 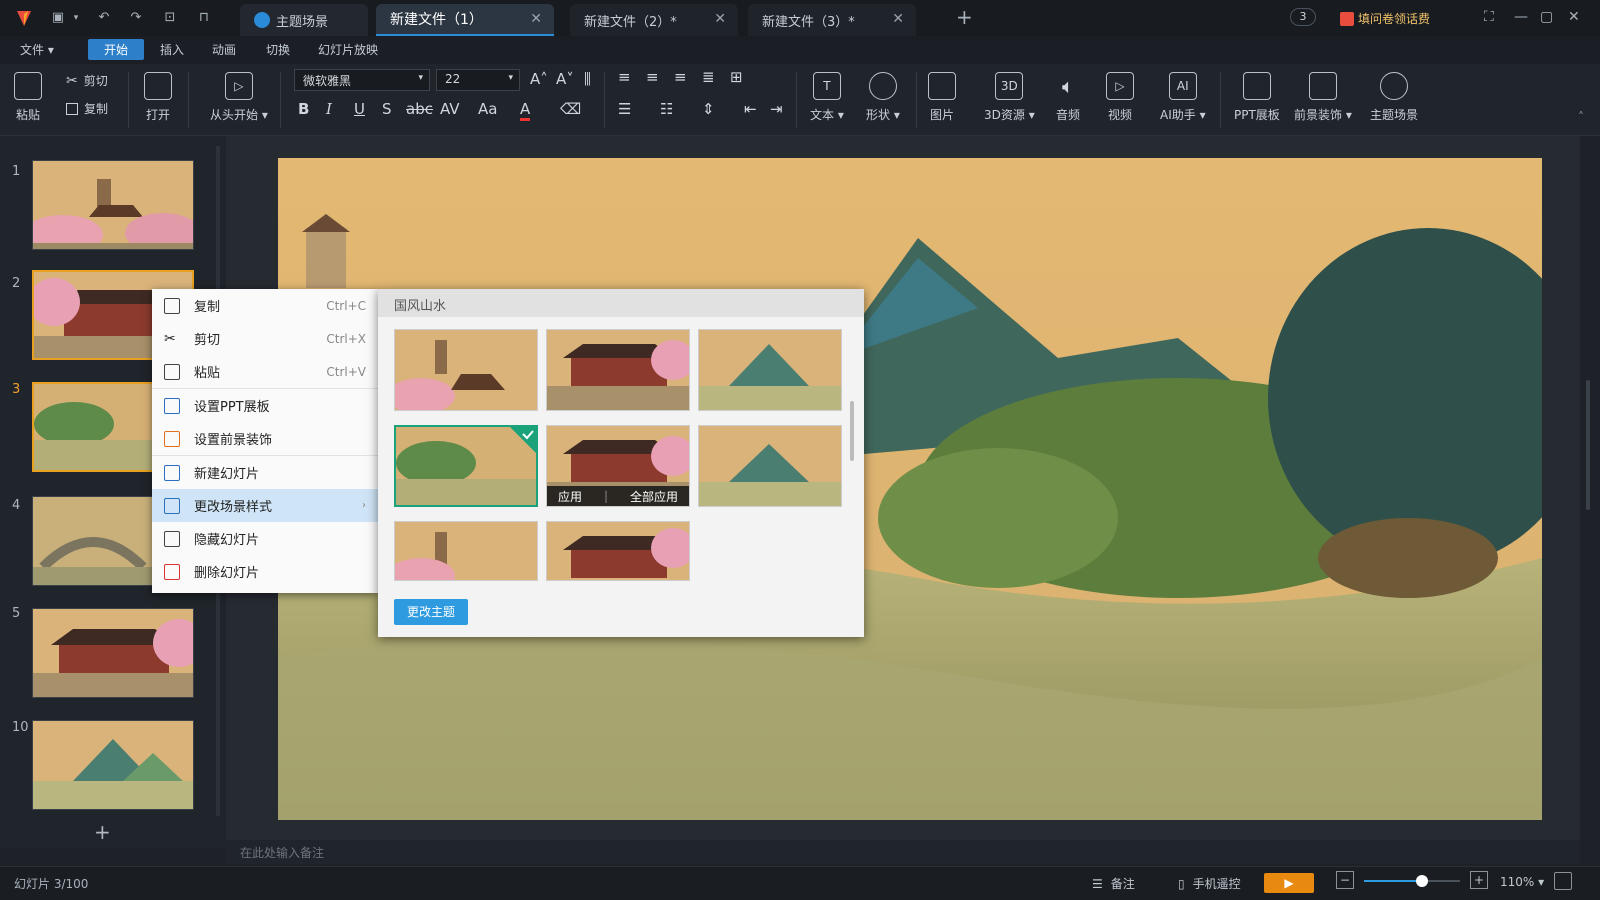 What do you see at coordinates (942, 97) in the screenshot?
I see `image-button: 图片` at bounding box center [942, 97].